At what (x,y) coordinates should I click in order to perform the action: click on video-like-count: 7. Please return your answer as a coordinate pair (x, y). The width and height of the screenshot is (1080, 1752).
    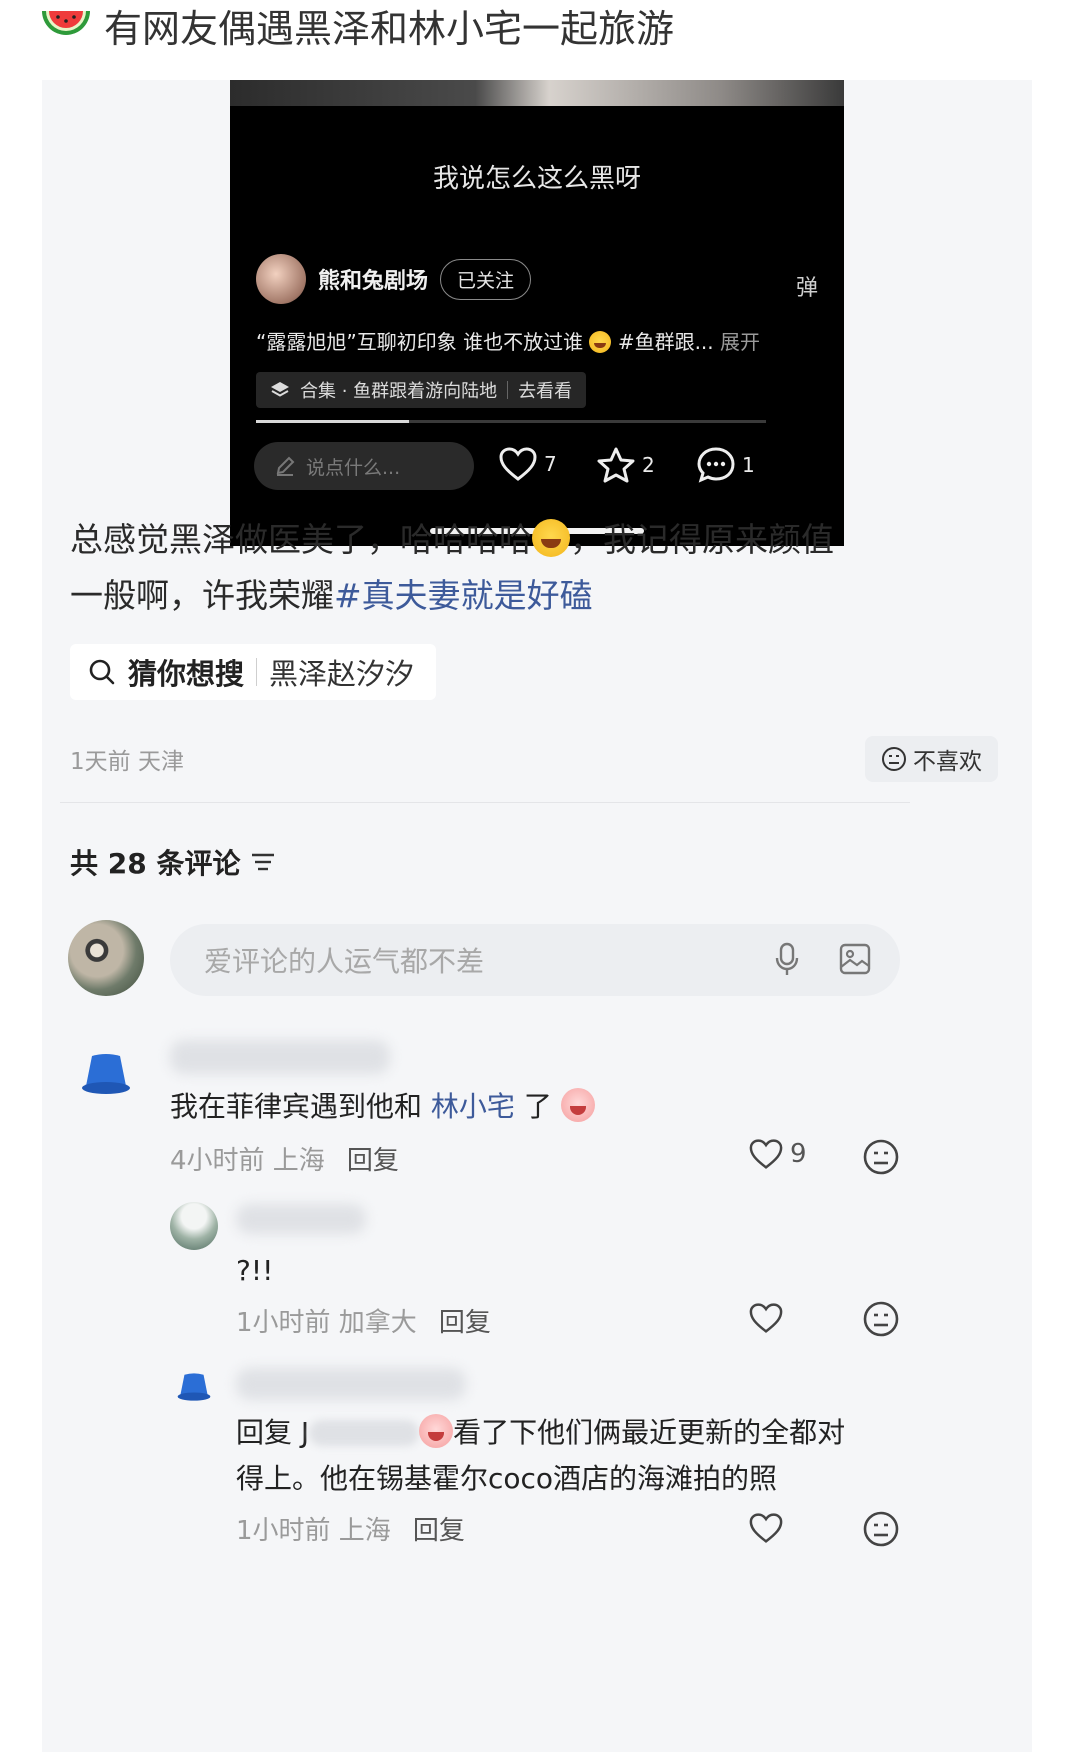
    Looking at the image, I should click on (550, 464).